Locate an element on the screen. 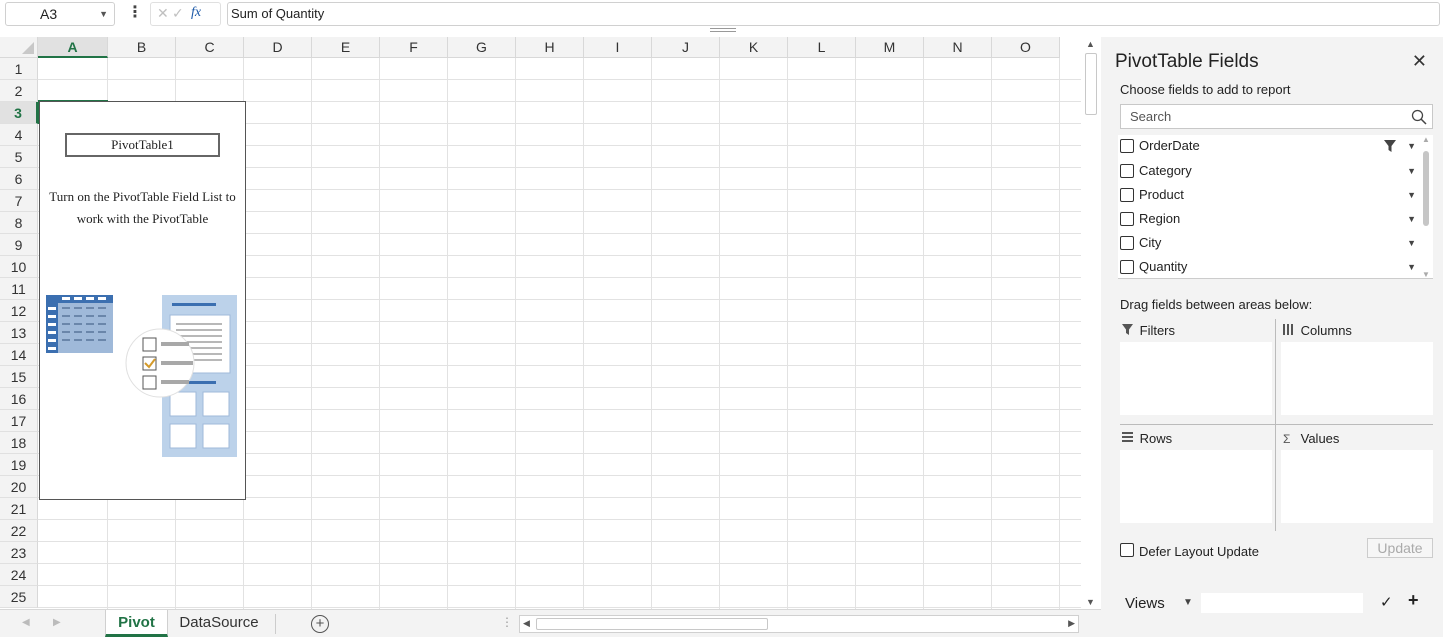  columns-area: Columns is located at coordinates (1357, 367).